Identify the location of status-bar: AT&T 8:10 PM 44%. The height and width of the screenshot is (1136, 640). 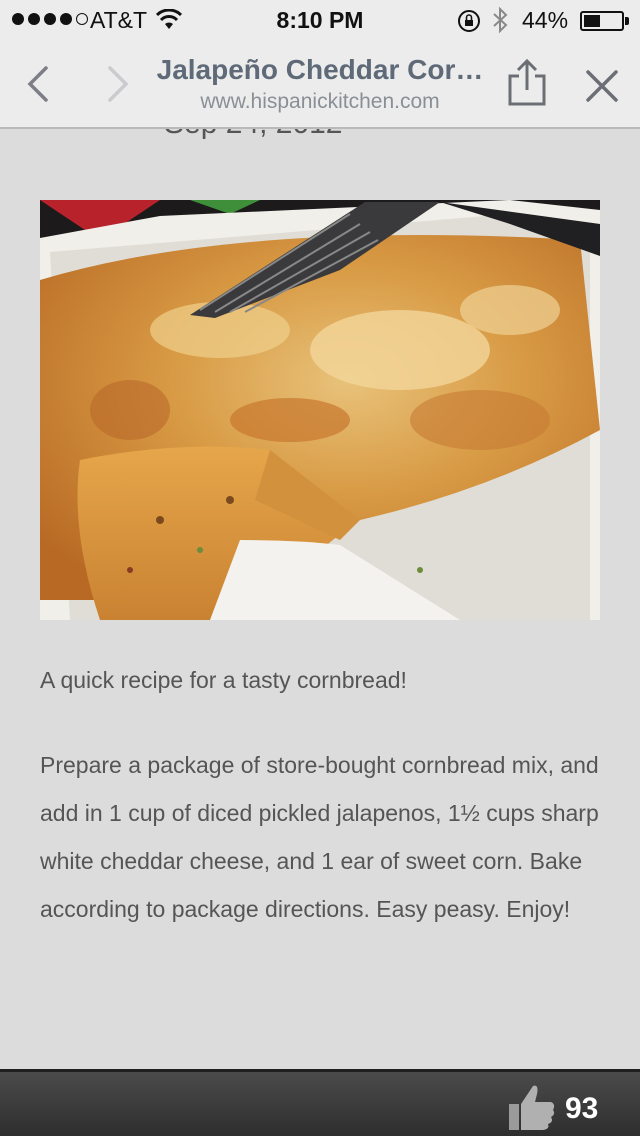
(320, 20).